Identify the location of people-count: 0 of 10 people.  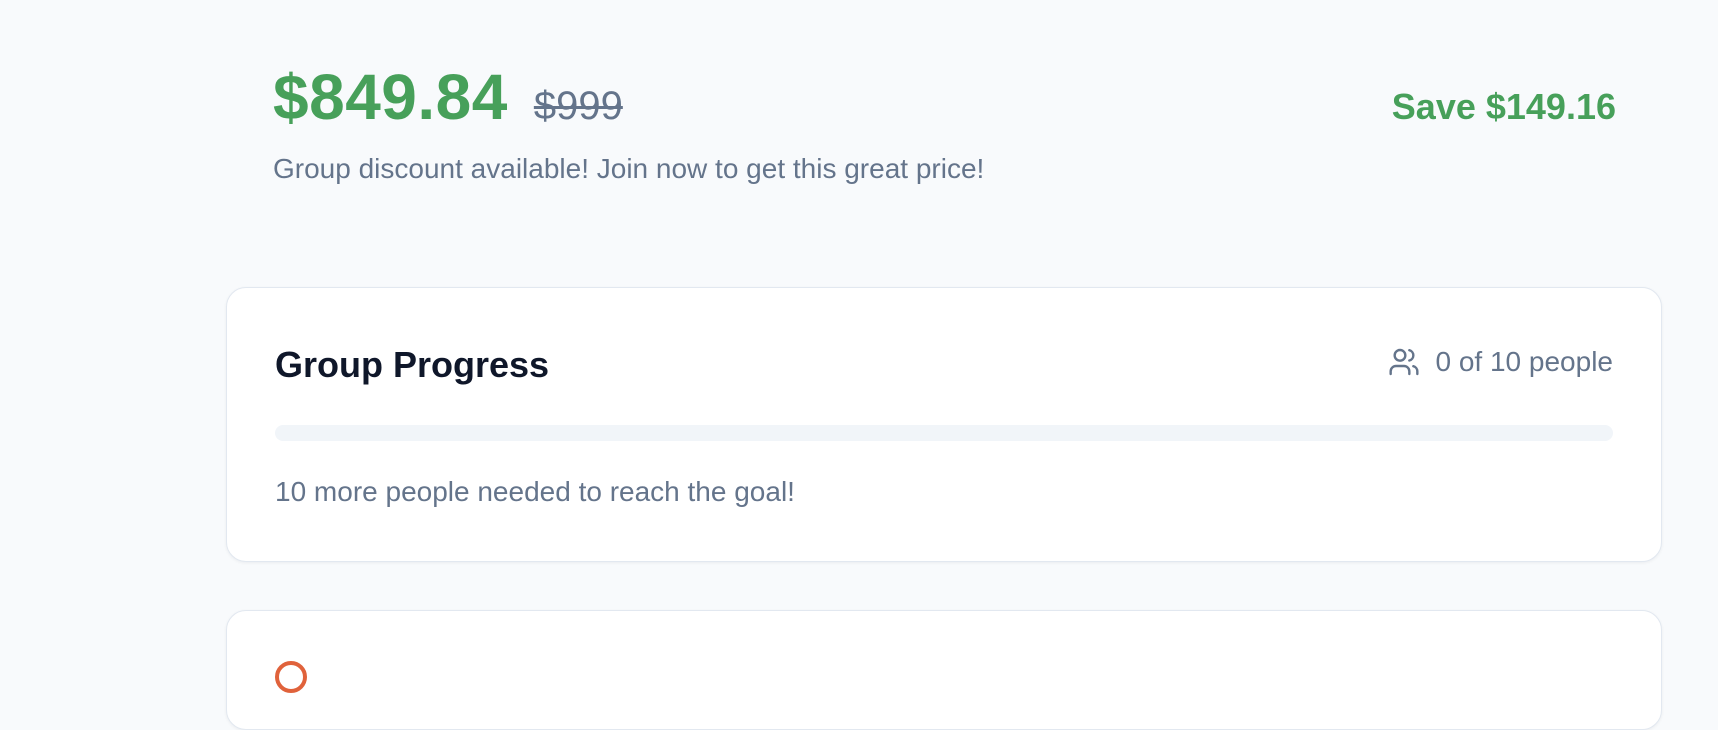
(1501, 362).